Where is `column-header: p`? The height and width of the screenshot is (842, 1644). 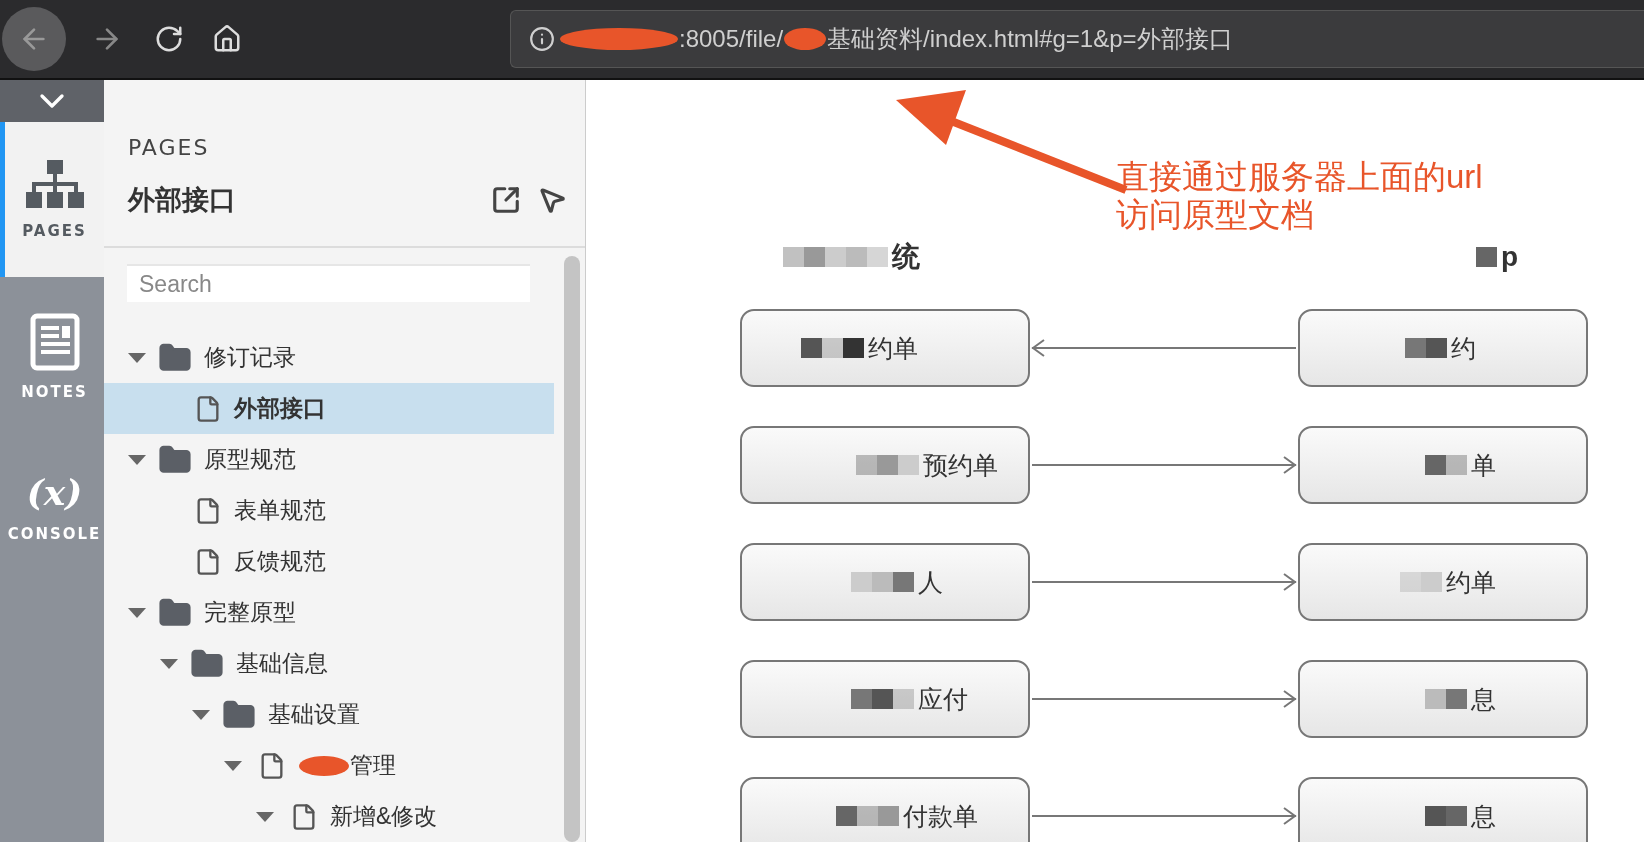
column-header: p is located at coordinates (1509, 257).